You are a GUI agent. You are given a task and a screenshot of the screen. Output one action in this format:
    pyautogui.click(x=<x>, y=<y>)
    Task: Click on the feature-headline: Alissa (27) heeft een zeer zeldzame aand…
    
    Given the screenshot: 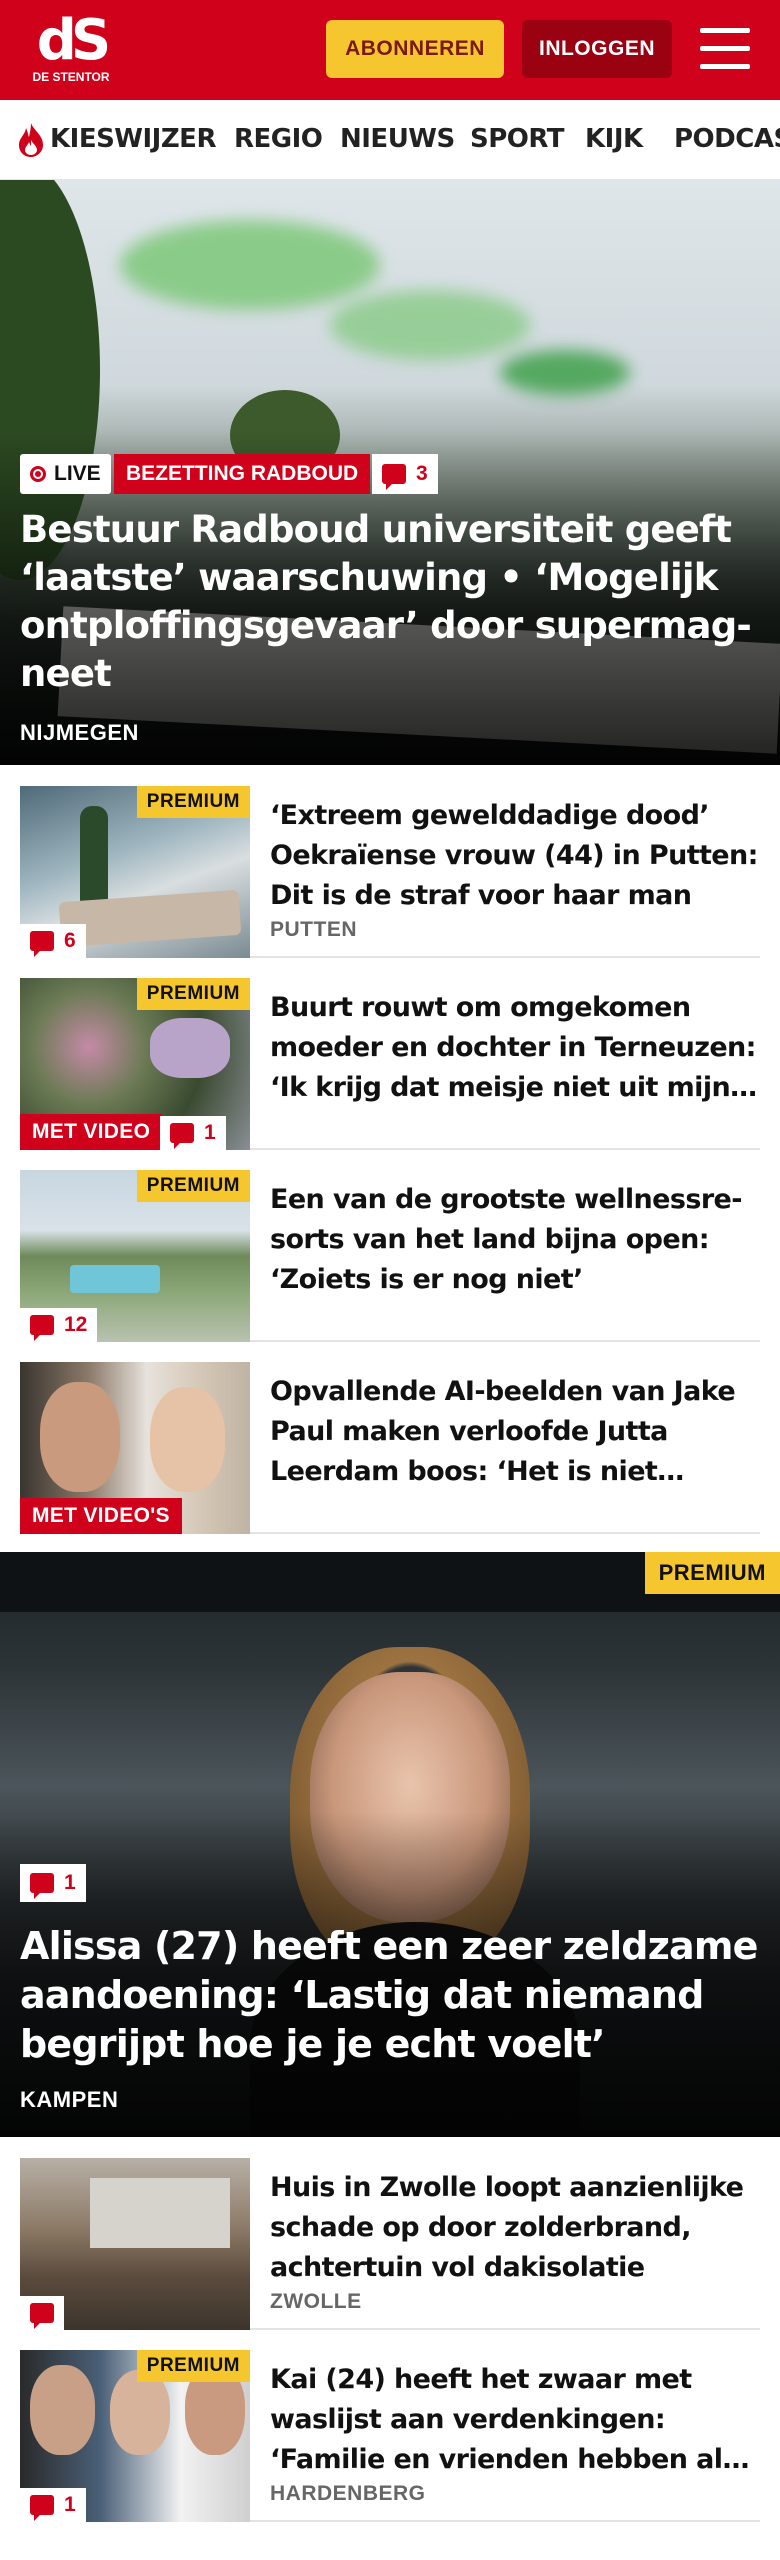 What is the action you would take?
    pyautogui.click(x=390, y=1995)
    